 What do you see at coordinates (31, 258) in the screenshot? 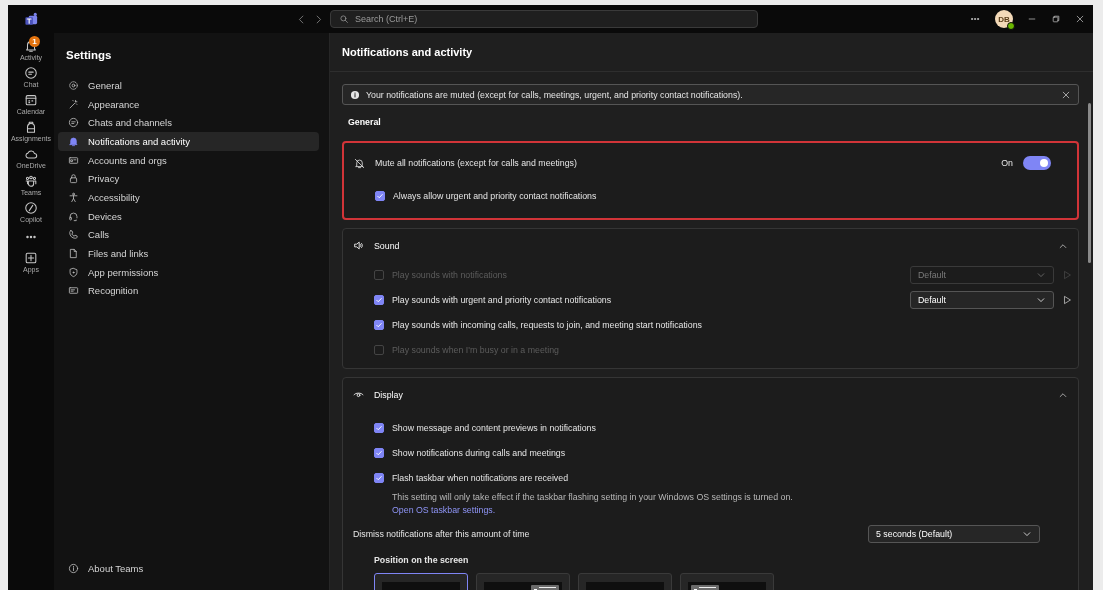
I see `plus-square-icon` at bounding box center [31, 258].